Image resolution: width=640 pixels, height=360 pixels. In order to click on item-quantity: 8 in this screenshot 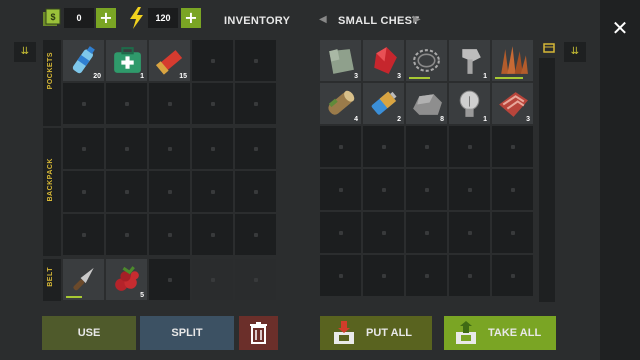, I will do `click(442, 119)`.